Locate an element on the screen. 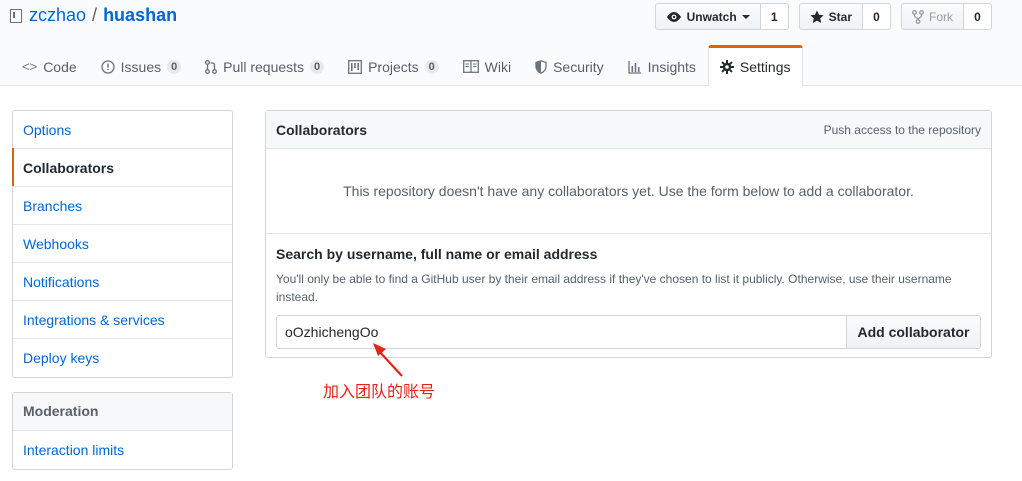 This screenshot has width=1022, height=481. gear-icon is located at coordinates (726, 67).